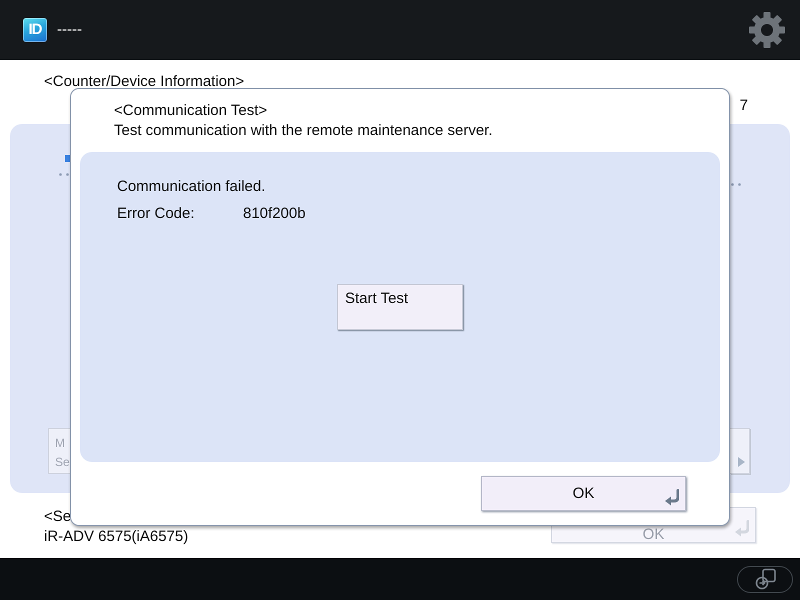  I want to click on id-logo: ID, so click(35, 30).